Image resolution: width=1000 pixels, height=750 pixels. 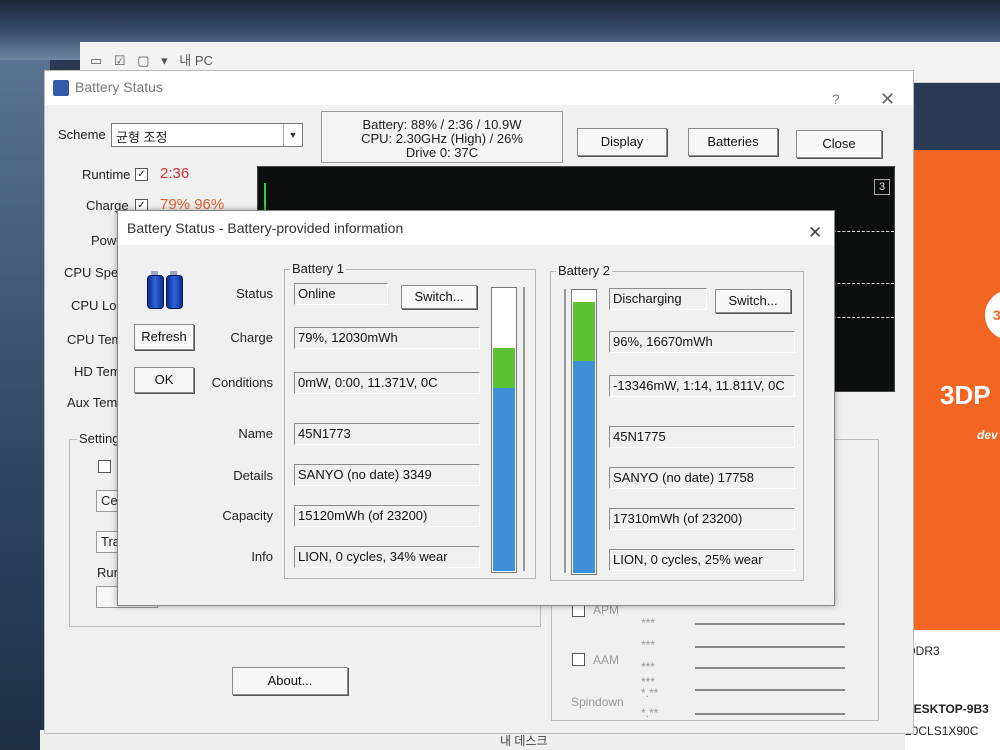 What do you see at coordinates (770, 714) in the screenshot?
I see `spindown-slider` at bounding box center [770, 714].